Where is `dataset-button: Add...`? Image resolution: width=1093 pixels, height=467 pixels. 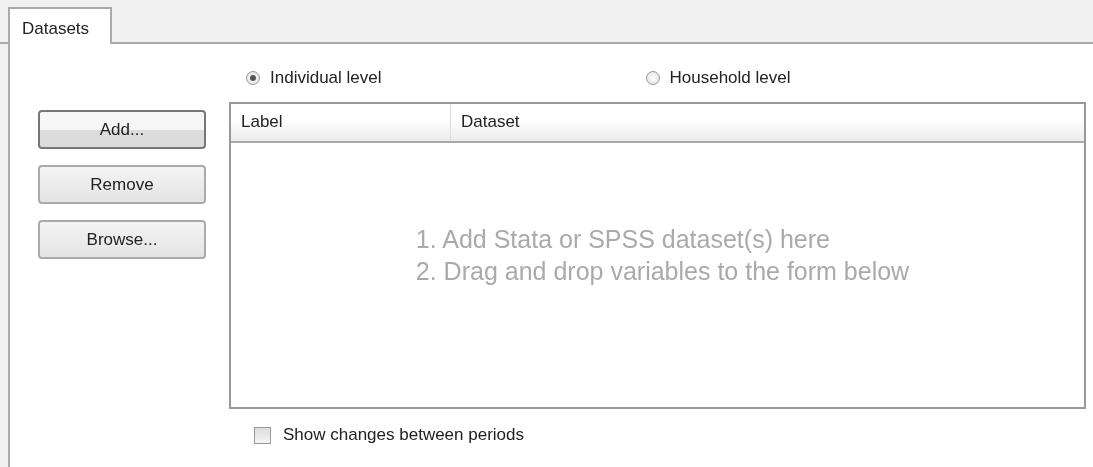 dataset-button: Add... is located at coordinates (122, 129).